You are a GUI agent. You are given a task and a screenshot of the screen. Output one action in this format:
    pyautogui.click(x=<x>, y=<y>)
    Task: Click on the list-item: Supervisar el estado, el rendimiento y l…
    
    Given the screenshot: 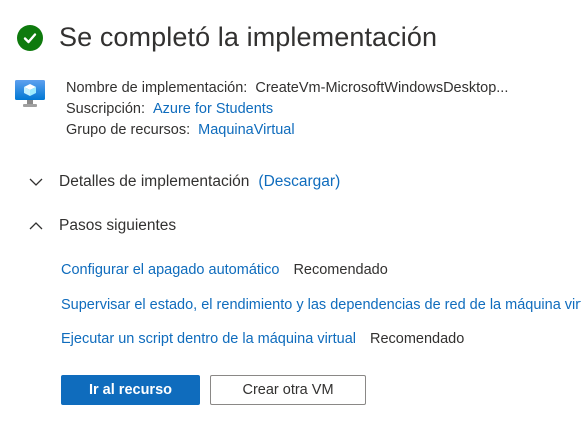 What is the action you would take?
    pyautogui.click(x=321, y=314)
    